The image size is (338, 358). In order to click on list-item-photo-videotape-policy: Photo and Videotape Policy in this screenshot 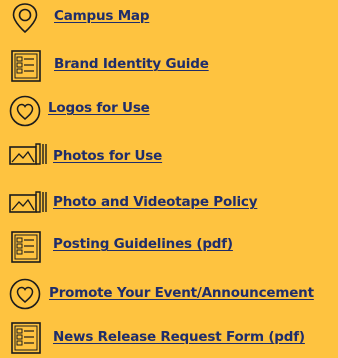, I will do `click(169, 203)`.